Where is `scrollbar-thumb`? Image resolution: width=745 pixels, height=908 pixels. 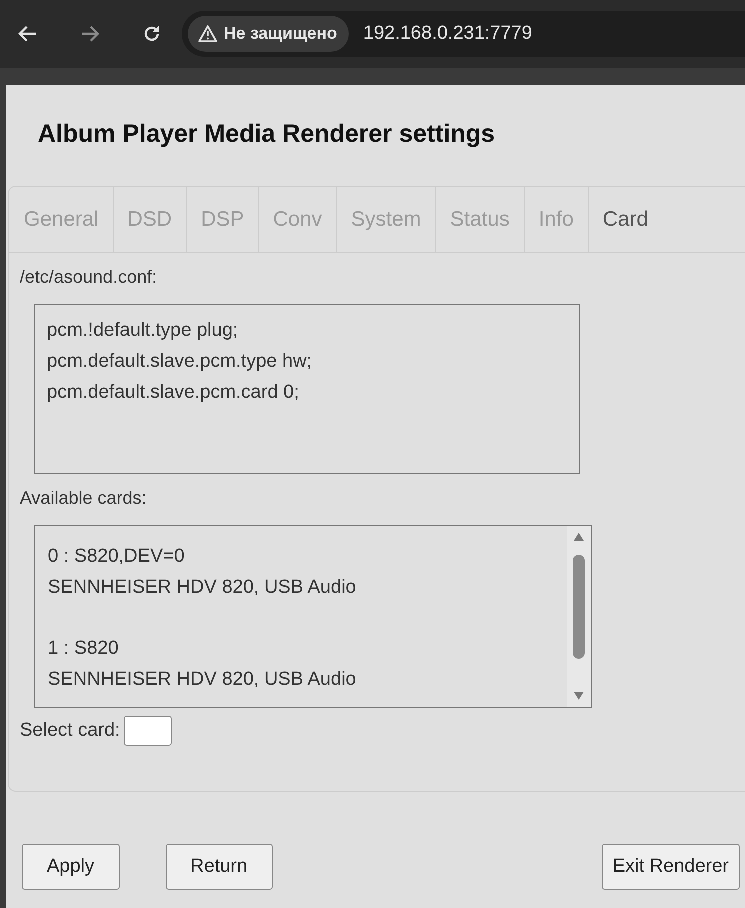 scrollbar-thumb is located at coordinates (579, 606).